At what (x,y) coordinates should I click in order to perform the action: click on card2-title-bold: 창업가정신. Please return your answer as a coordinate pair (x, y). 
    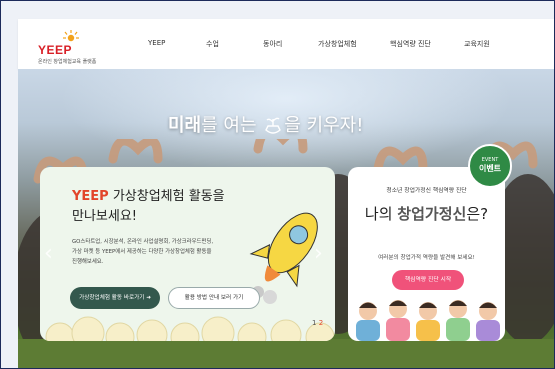
    Looking at the image, I should click on (432, 214).